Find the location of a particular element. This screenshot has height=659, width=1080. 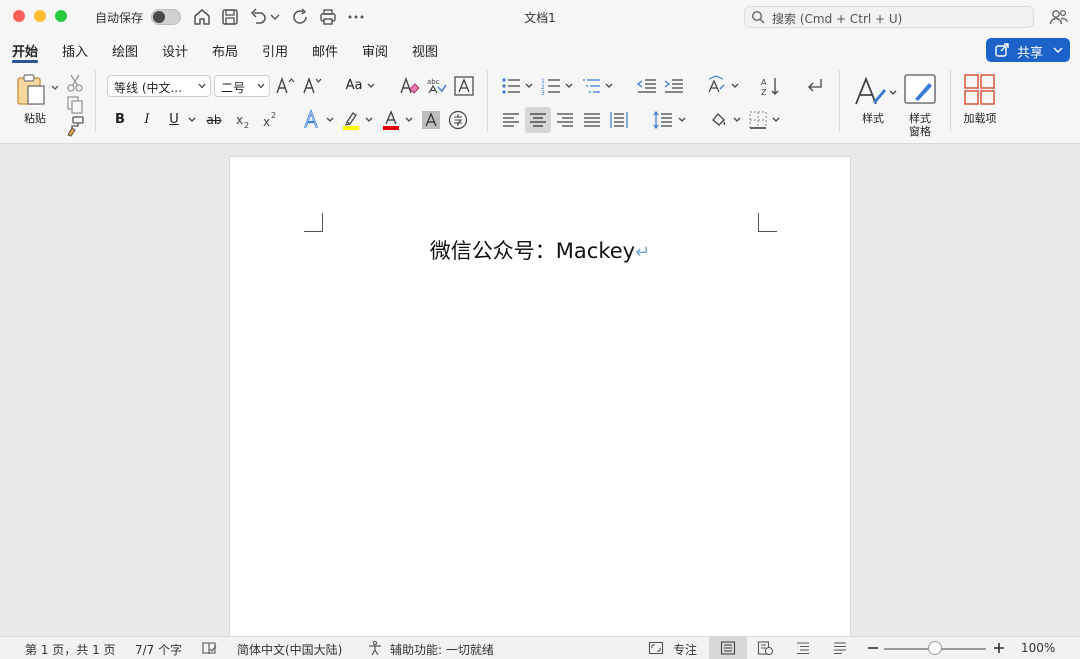

document-line: 微信公众号：Mackey↵ is located at coordinates (540, 250).